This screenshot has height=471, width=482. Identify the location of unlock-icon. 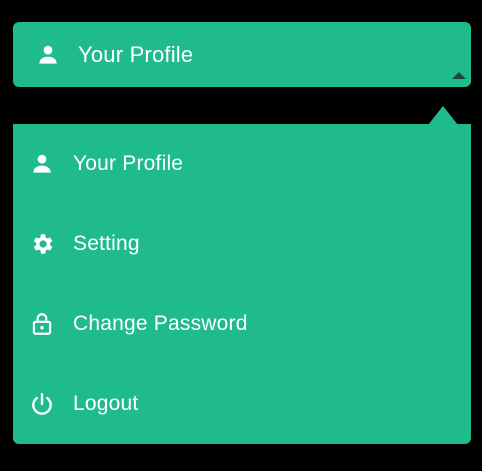
(42, 324).